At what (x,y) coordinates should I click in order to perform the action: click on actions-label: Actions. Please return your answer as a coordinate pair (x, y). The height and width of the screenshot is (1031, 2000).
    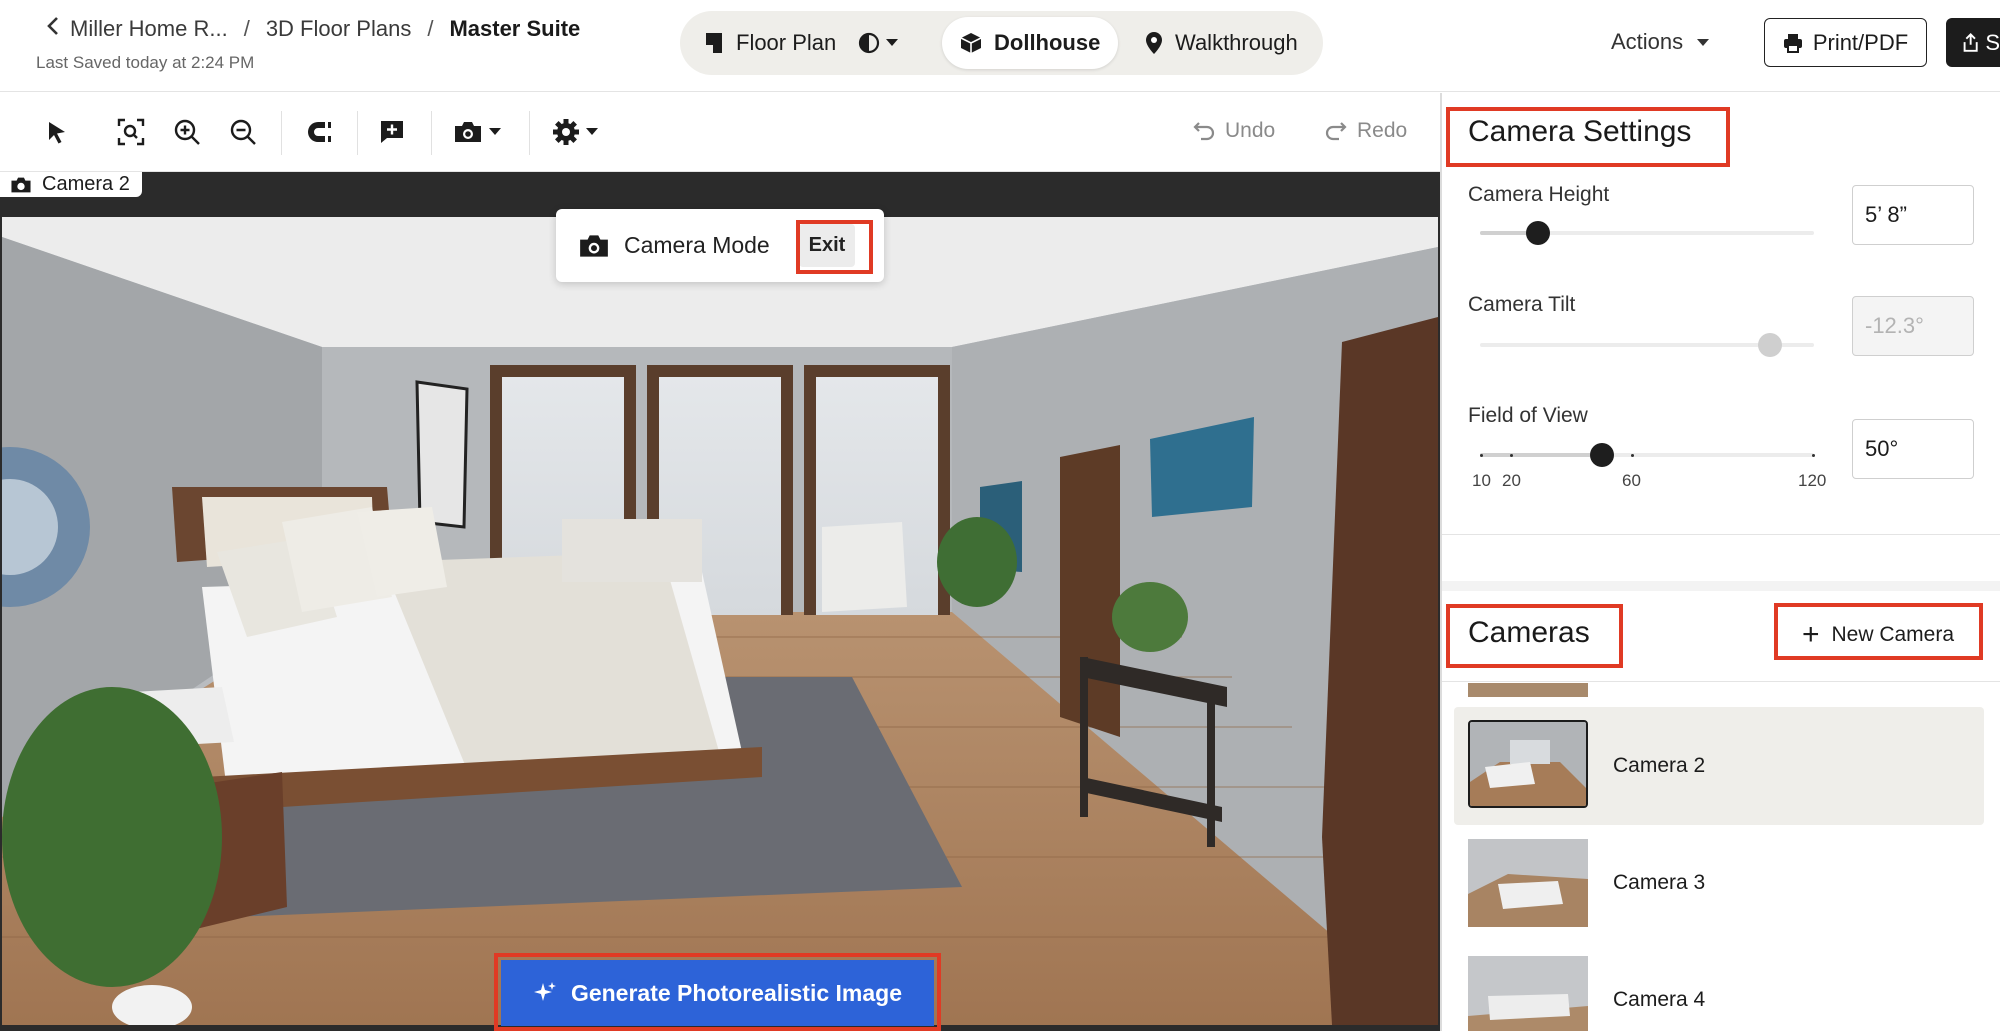
    Looking at the image, I should click on (1647, 41).